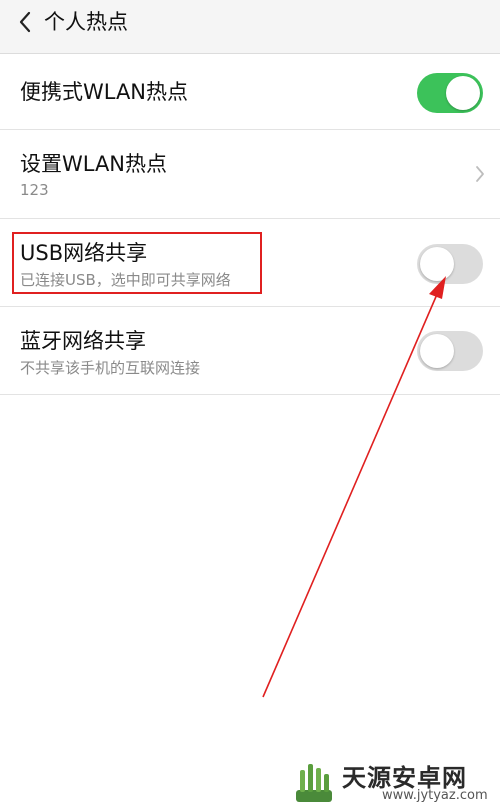 The width and height of the screenshot is (500, 812). I want to click on wlan-setup-row: 设置WLAN热点 123, so click(250, 174).